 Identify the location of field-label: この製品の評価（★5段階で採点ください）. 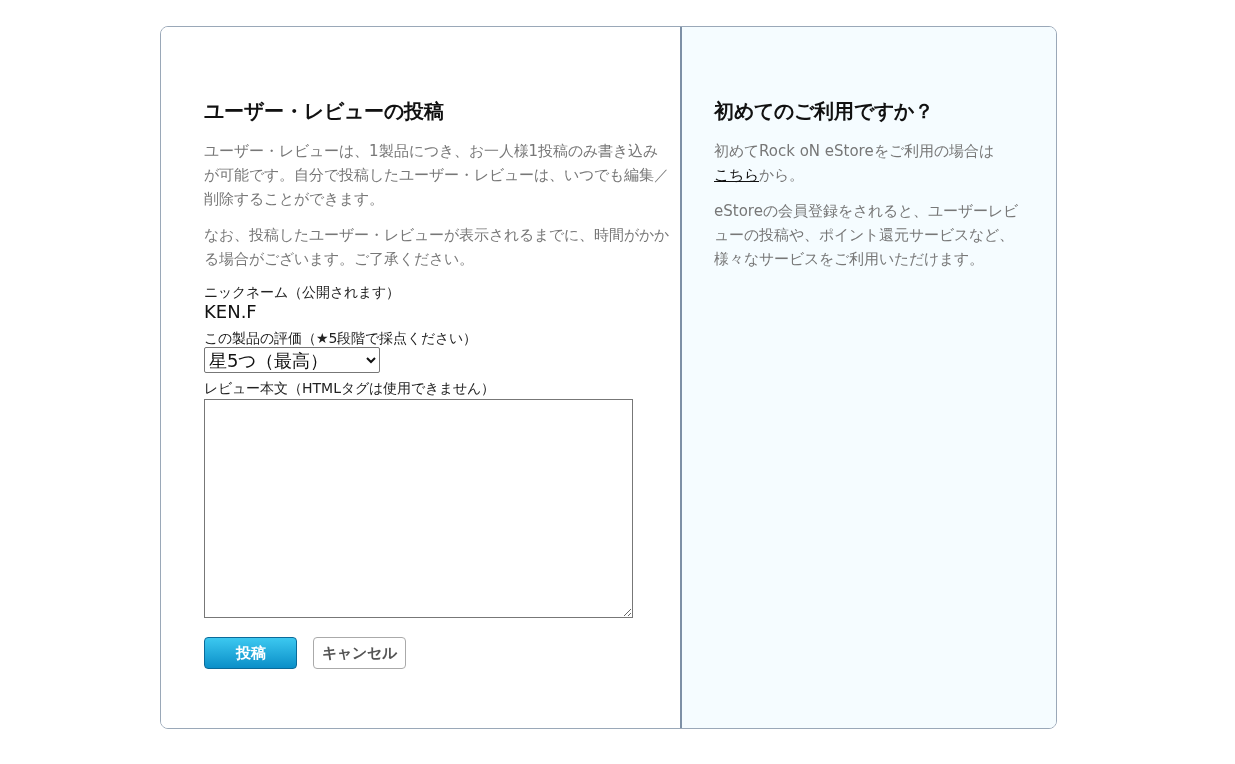
(341, 338).